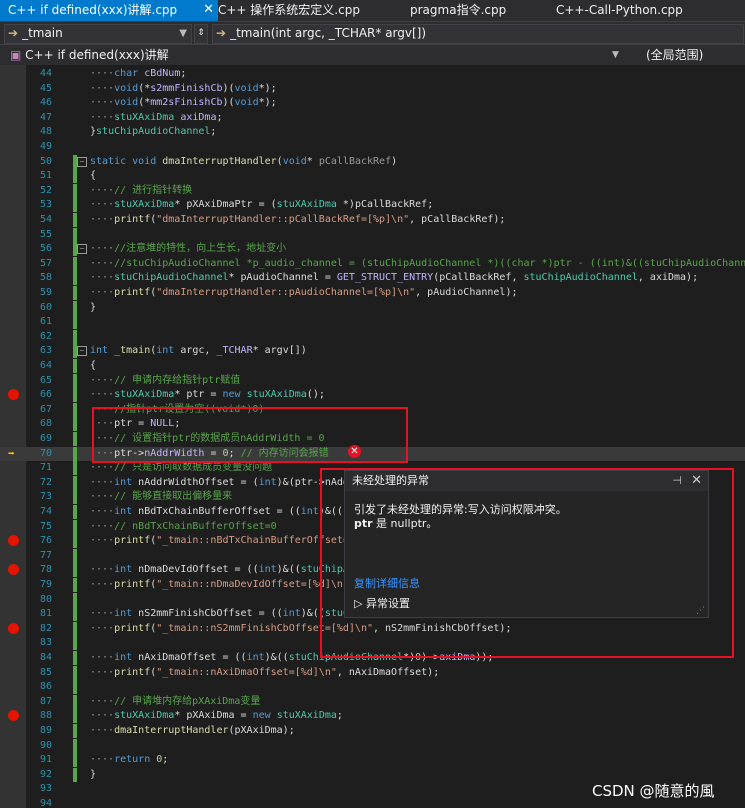 The width and height of the screenshot is (745, 808). What do you see at coordinates (45, 526) in the screenshot?
I see `line-number: 75` at bounding box center [45, 526].